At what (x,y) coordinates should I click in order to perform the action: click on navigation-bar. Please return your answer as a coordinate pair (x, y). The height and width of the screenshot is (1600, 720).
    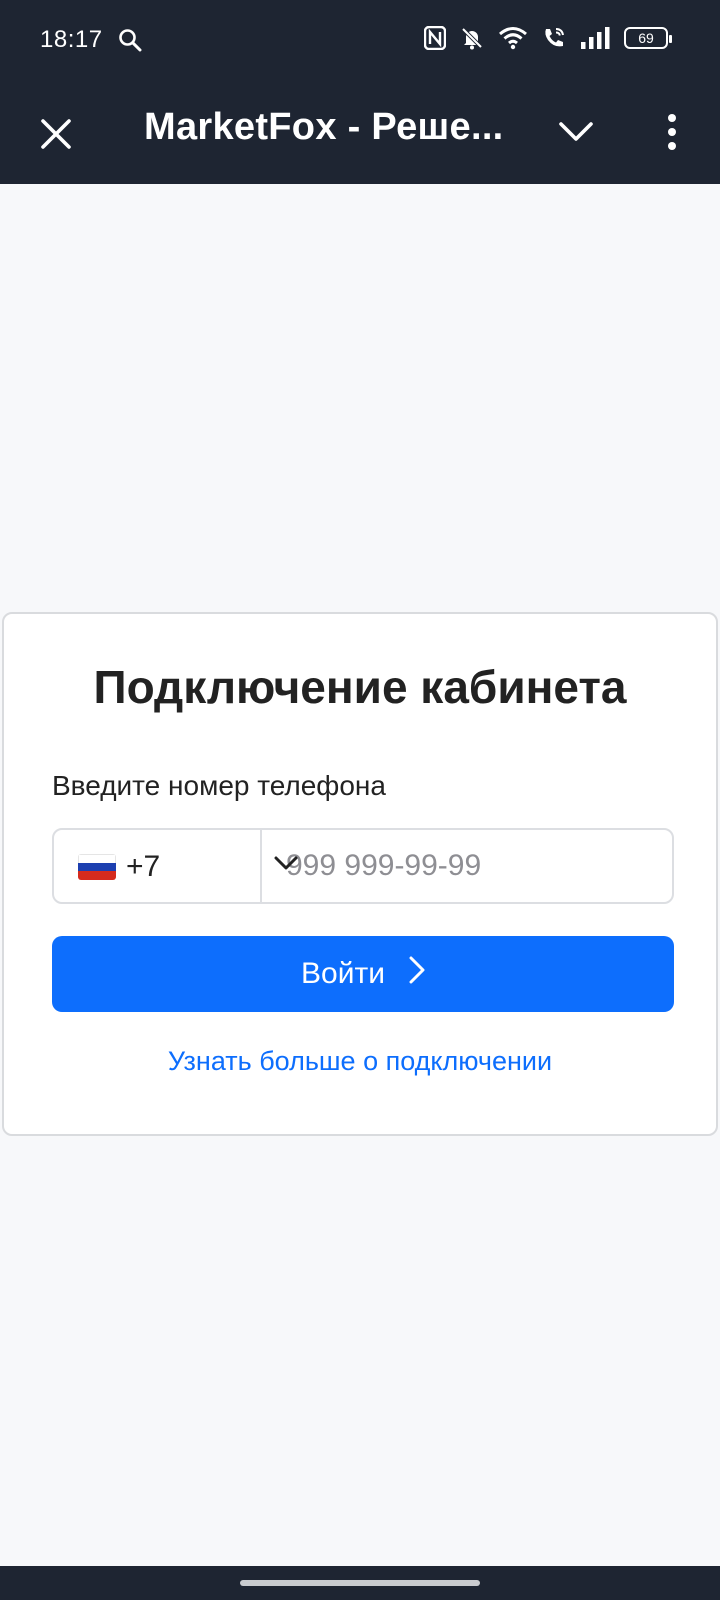
    Looking at the image, I should click on (360, 1583).